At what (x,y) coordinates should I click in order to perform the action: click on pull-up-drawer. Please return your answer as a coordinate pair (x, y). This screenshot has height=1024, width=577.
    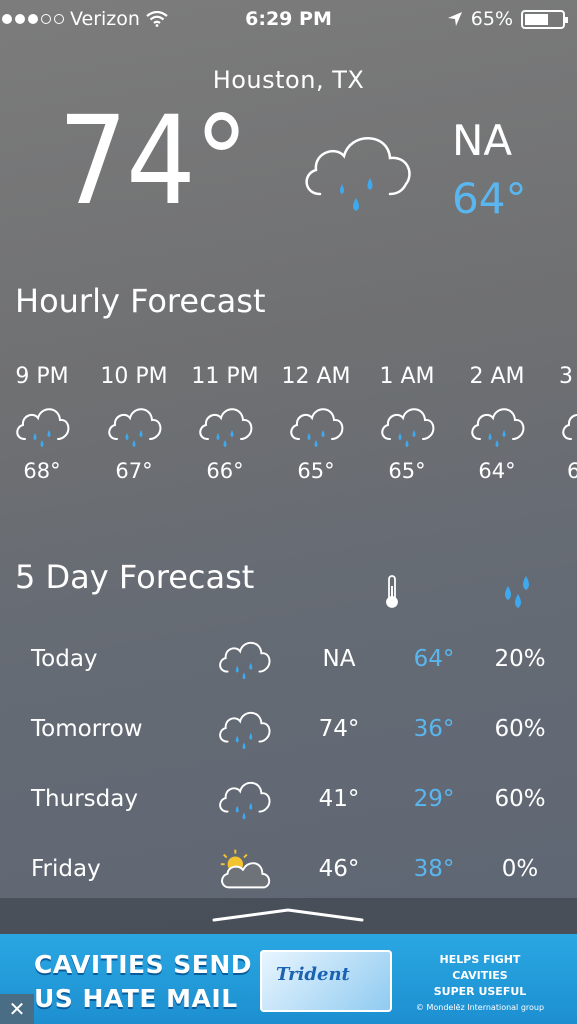
    Looking at the image, I should click on (288, 916).